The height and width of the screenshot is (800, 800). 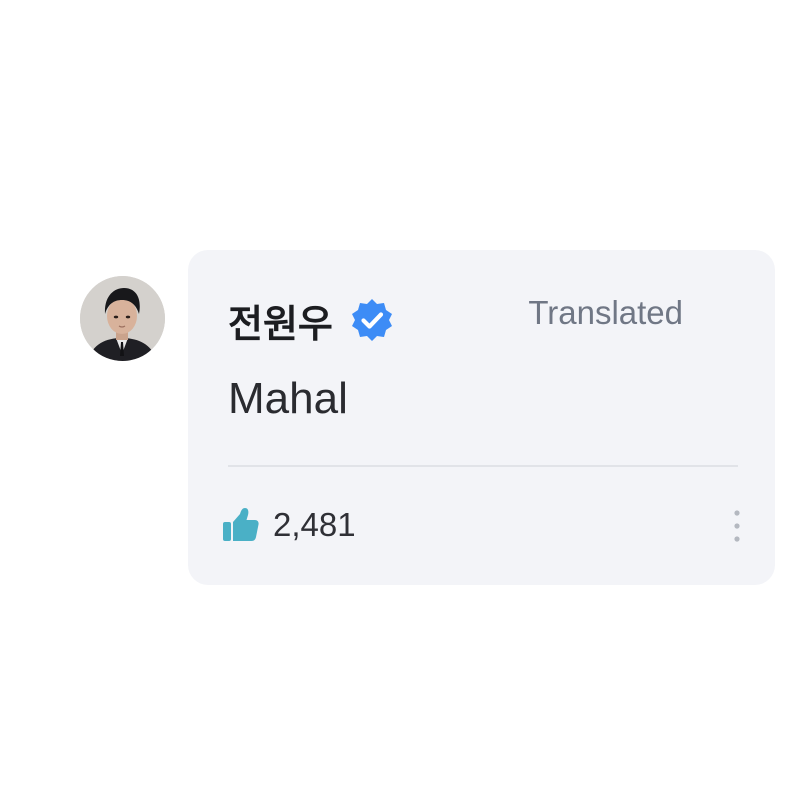 I want to click on comment-footer: 2,481, so click(x=288, y=525).